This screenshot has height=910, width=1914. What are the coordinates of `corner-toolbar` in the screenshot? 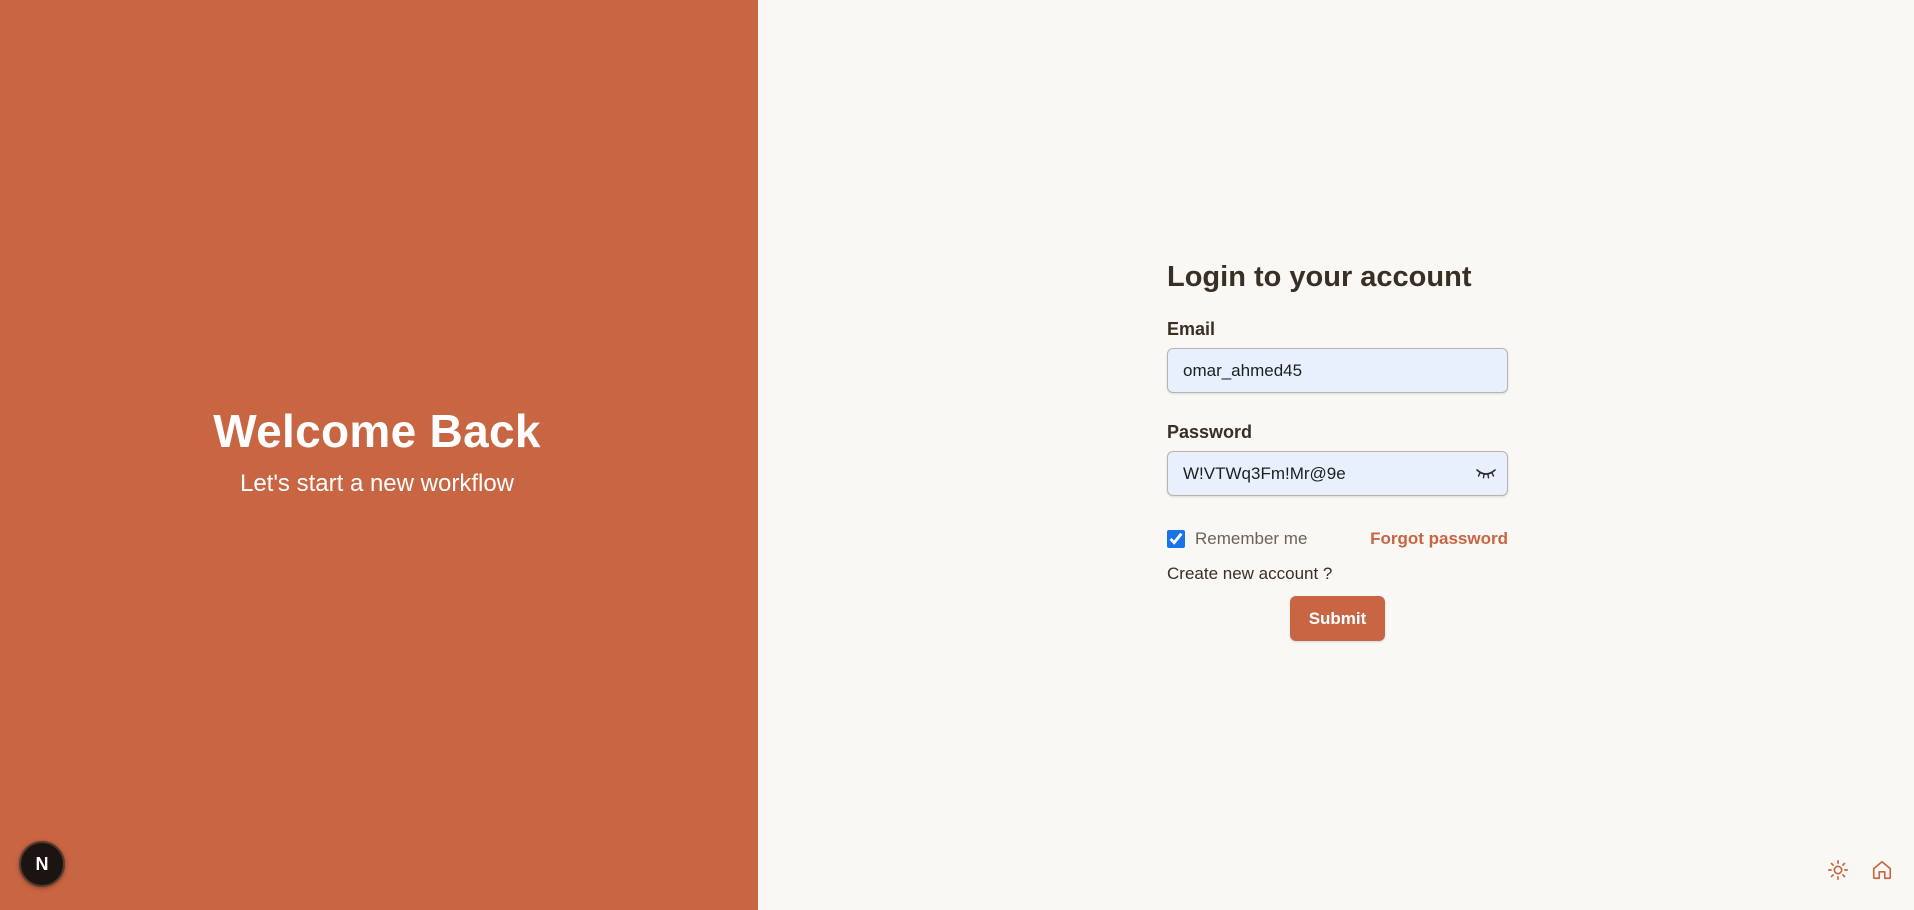 It's located at (1860, 870).